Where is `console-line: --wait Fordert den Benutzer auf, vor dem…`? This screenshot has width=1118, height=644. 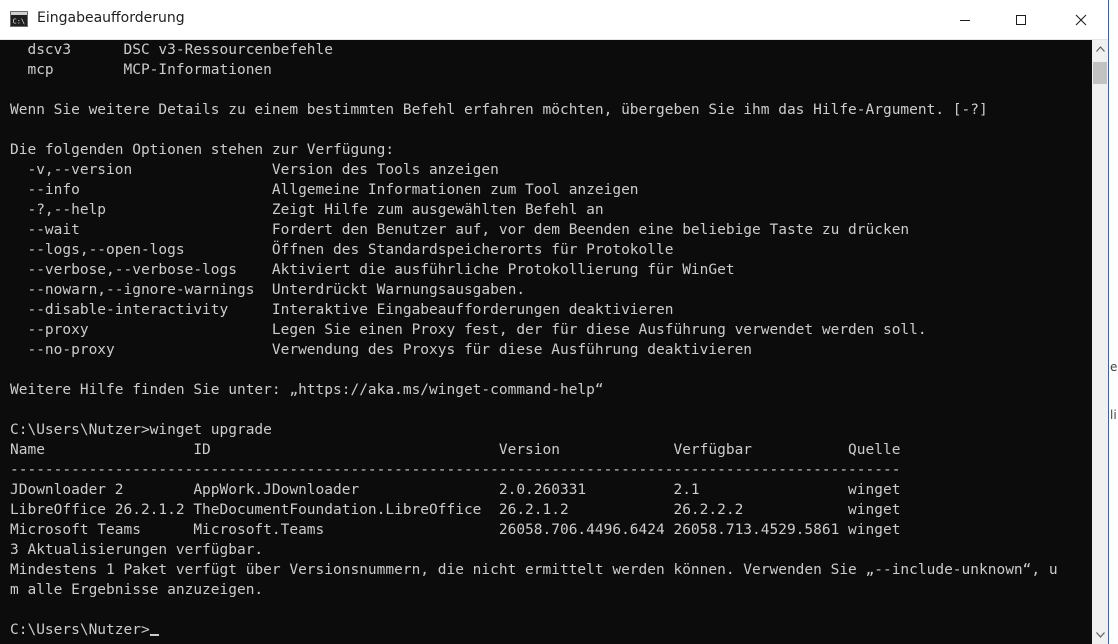 console-line: --wait Fordert den Benutzer auf, vor dem… is located at coordinates (460, 230).